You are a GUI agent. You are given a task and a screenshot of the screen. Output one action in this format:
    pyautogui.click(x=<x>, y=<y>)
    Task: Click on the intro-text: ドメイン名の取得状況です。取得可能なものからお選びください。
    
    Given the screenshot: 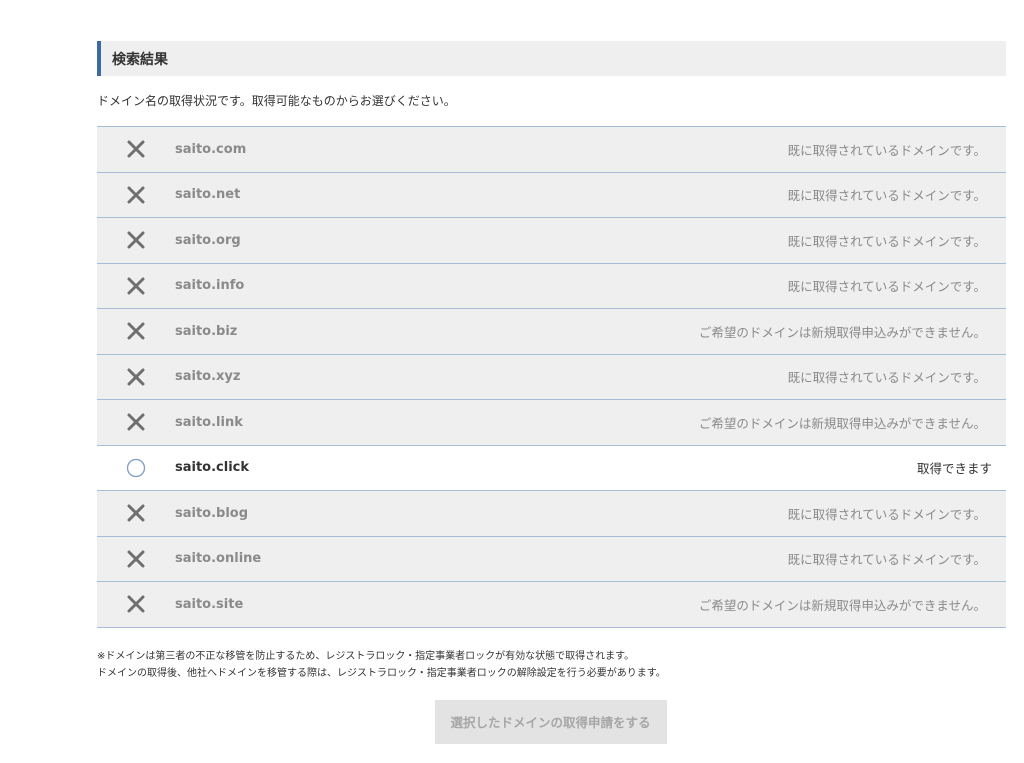 What is the action you would take?
    pyautogui.click(x=276, y=101)
    